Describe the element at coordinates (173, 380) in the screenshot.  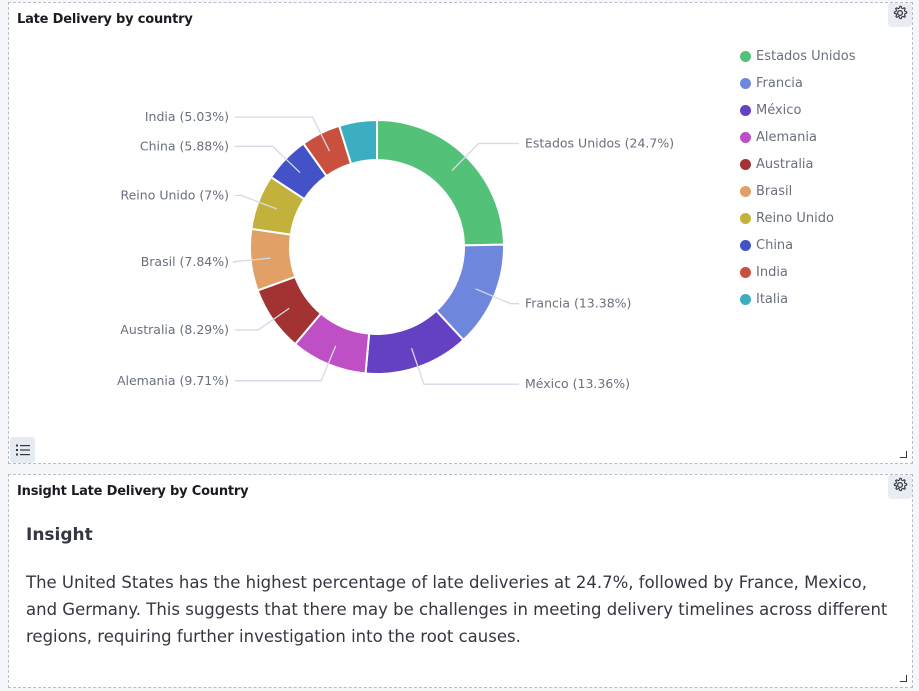
I see `slice-label: Alemania (9.71%)` at that location.